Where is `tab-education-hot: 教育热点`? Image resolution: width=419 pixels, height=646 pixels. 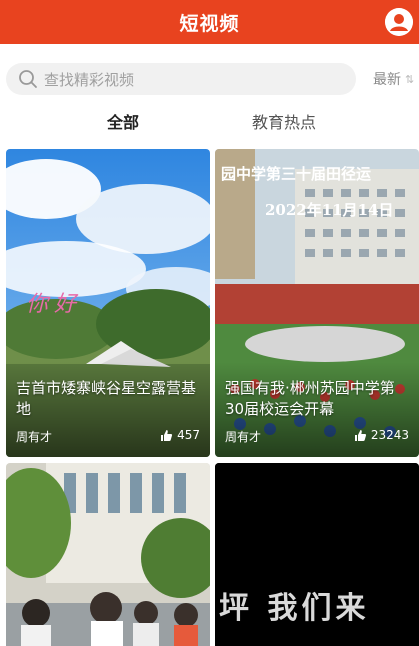
tab-education-hot: 教育热点 is located at coordinates (284, 124).